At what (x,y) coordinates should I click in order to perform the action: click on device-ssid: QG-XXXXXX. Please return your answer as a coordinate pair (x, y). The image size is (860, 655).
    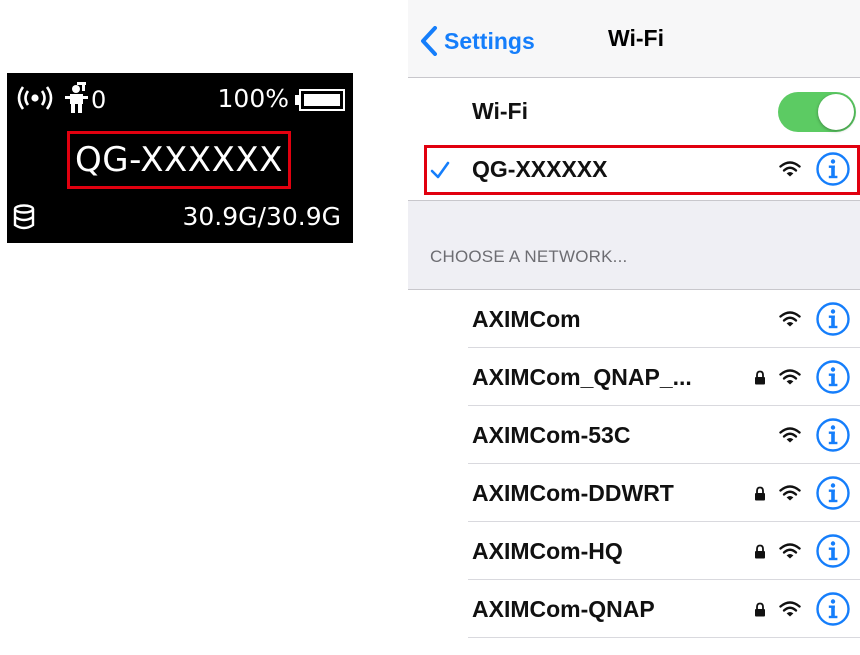
    Looking at the image, I should click on (179, 160).